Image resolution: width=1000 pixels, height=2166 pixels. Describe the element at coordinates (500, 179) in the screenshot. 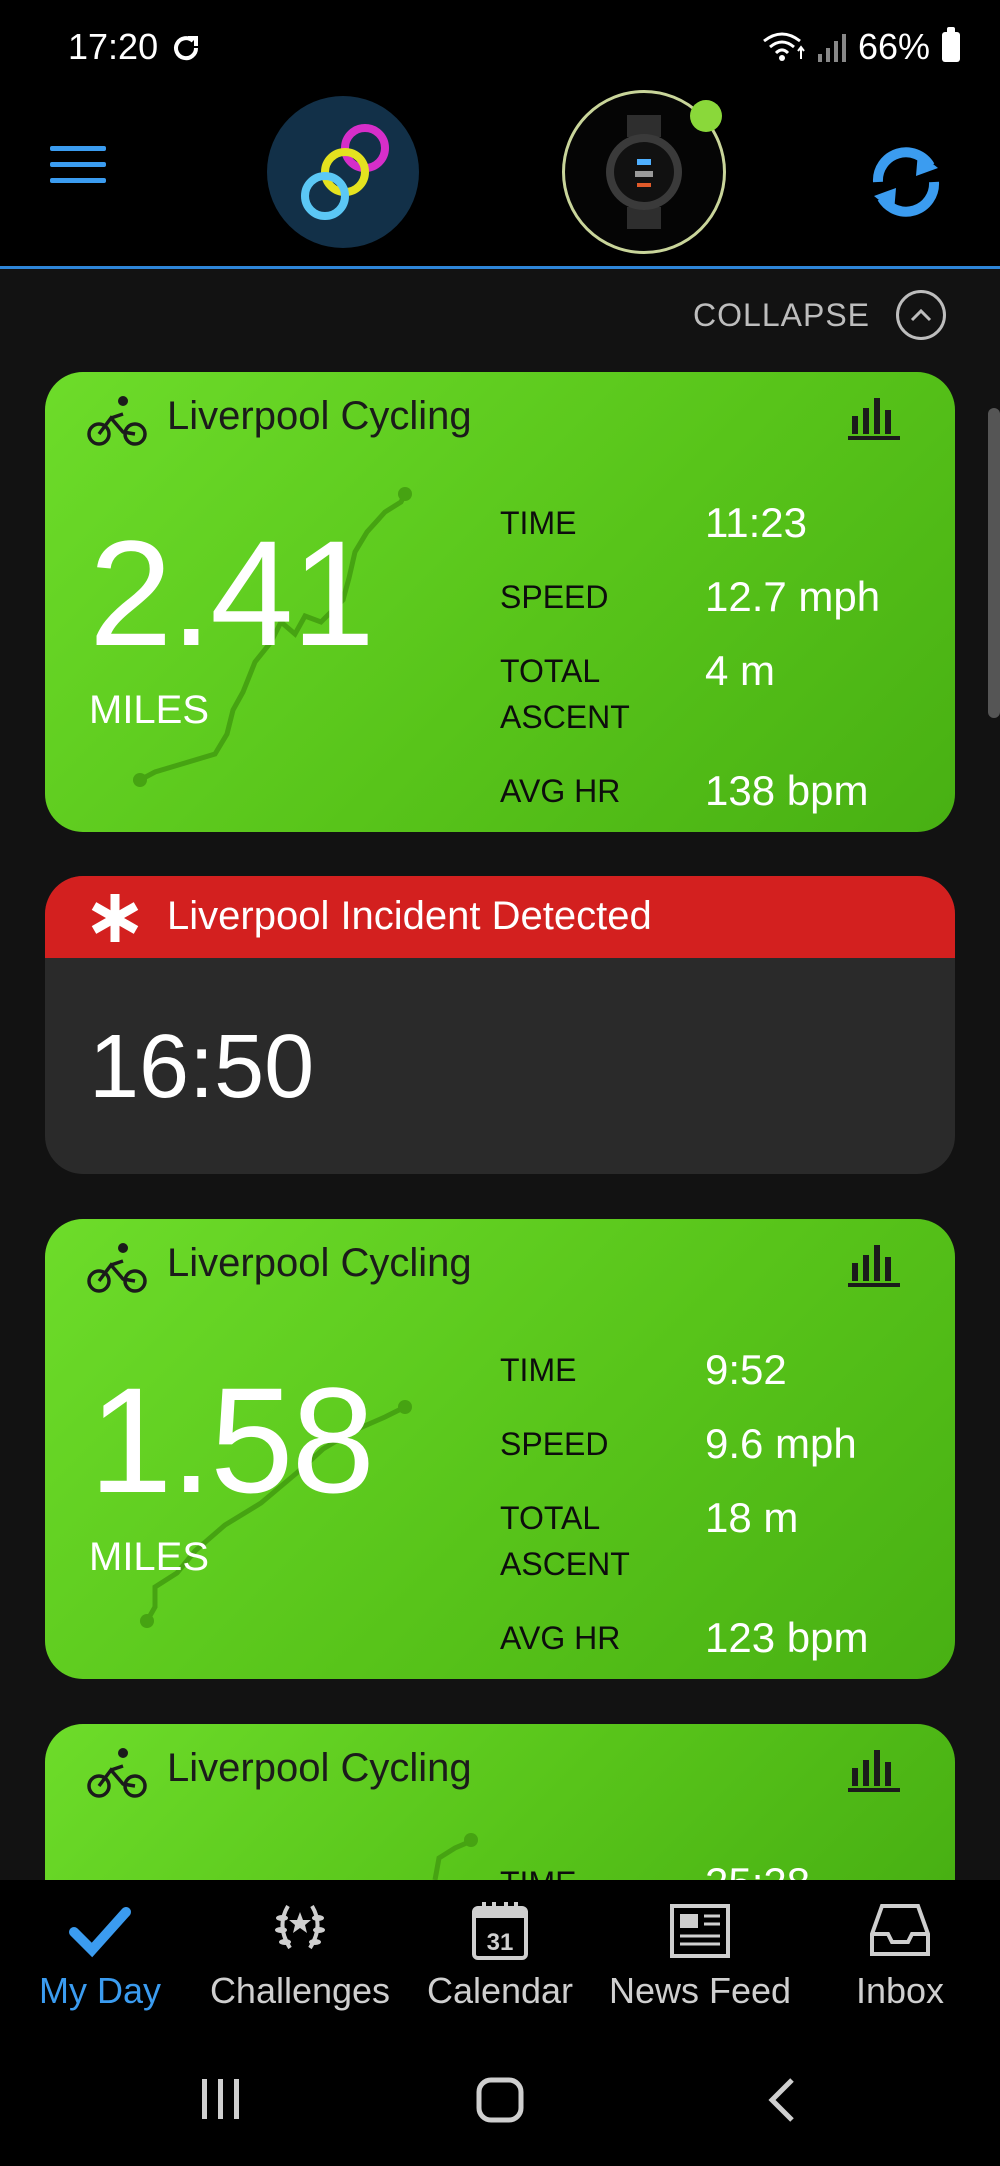

I see `app-header` at that location.